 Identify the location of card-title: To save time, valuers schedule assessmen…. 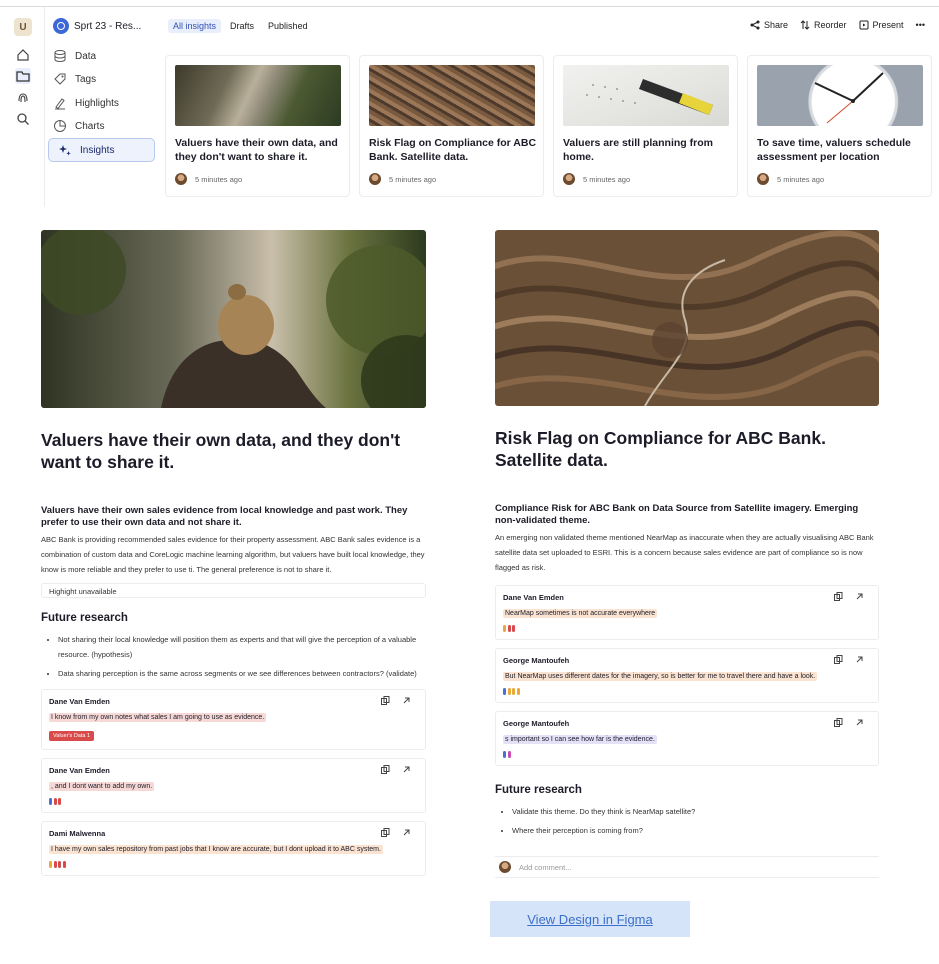
(834, 150).